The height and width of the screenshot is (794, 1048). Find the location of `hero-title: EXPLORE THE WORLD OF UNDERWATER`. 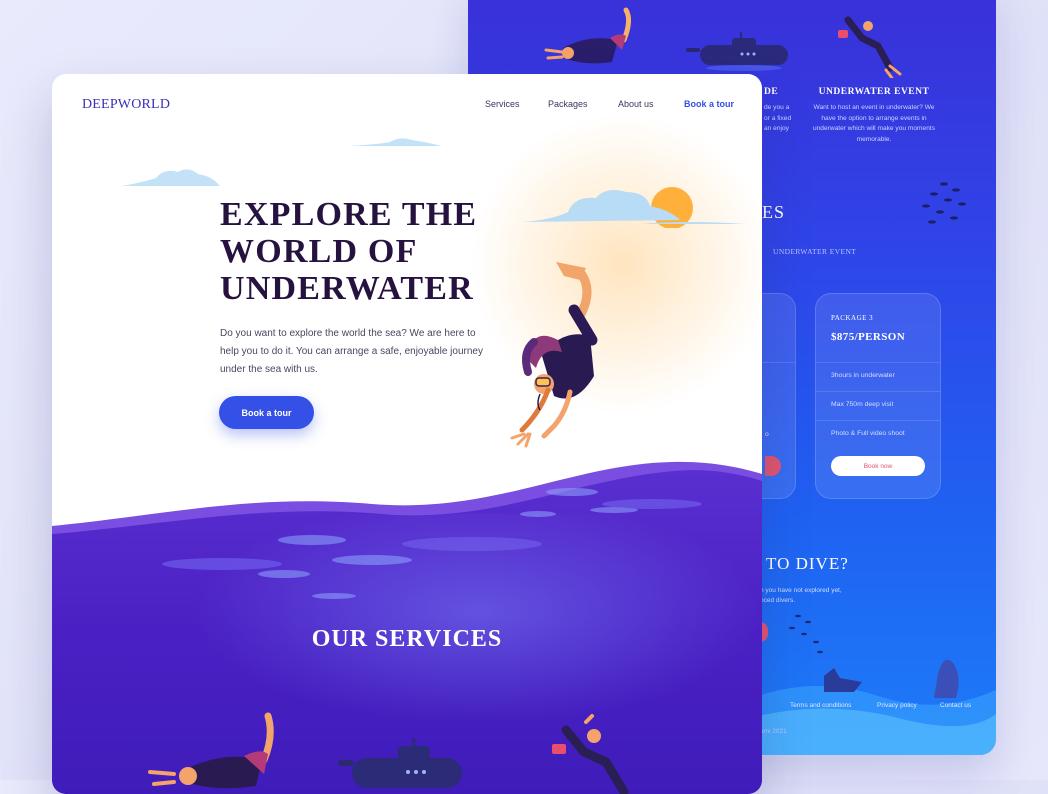

hero-title: EXPLORE THE WORLD OF UNDERWATER is located at coordinates (370, 251).